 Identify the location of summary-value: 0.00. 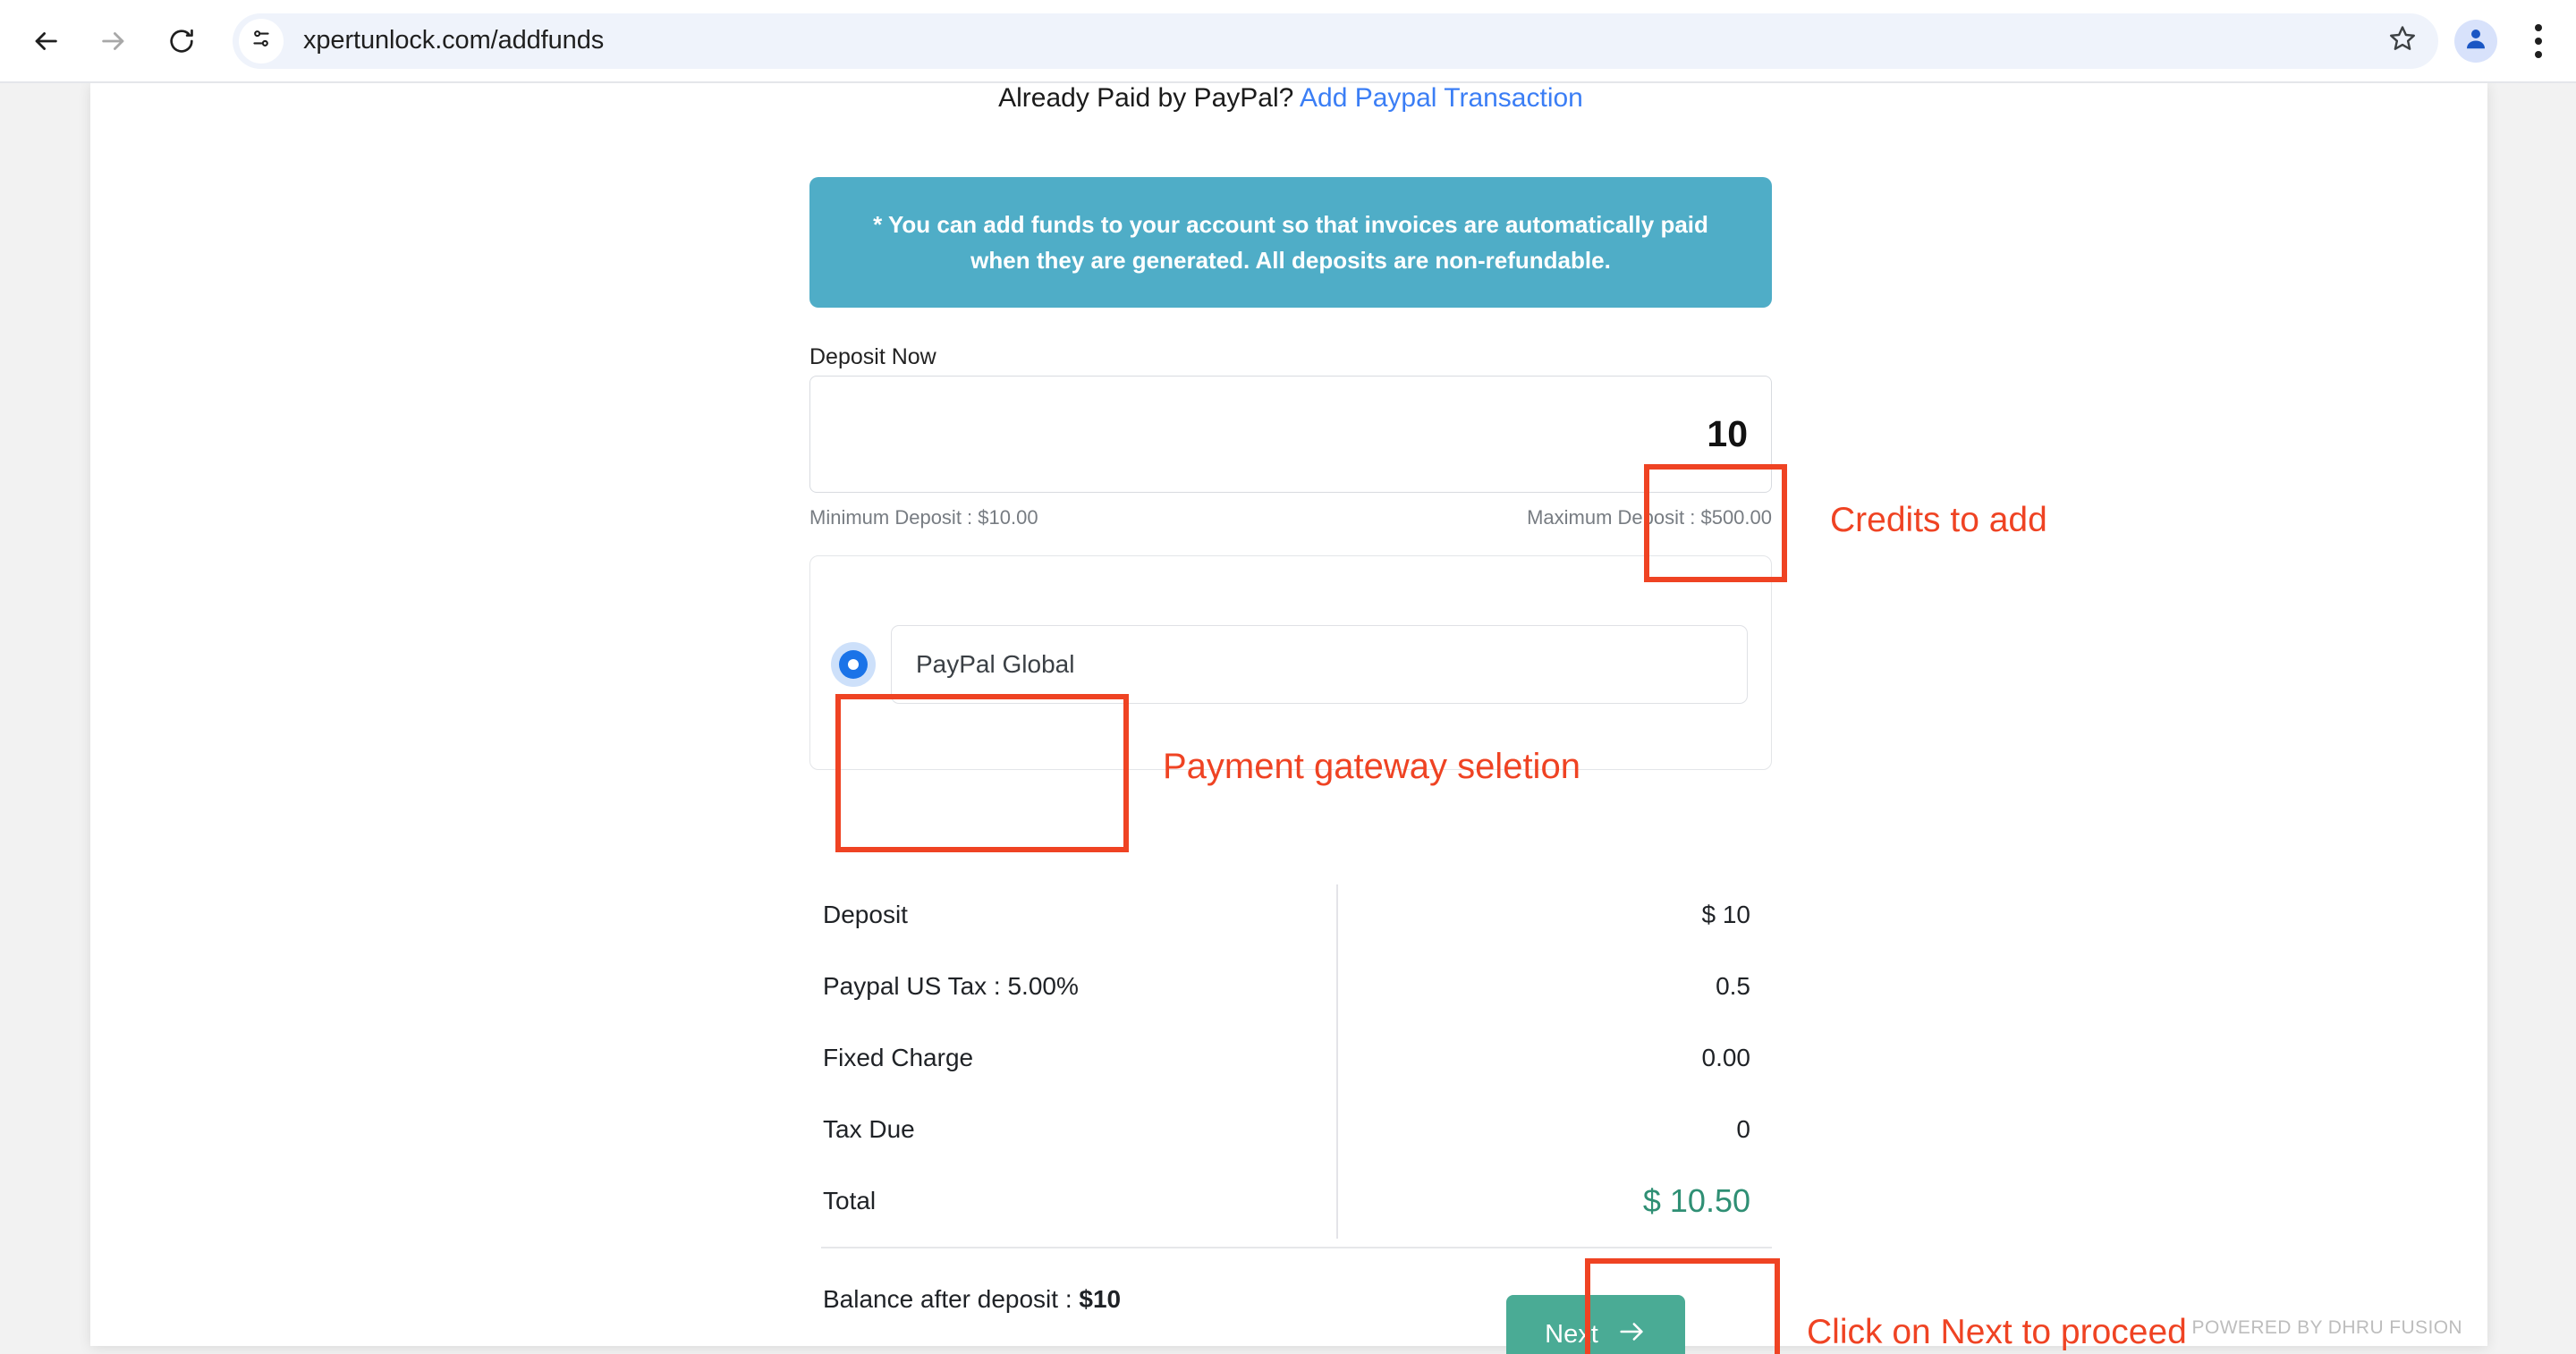
(1726, 1057).